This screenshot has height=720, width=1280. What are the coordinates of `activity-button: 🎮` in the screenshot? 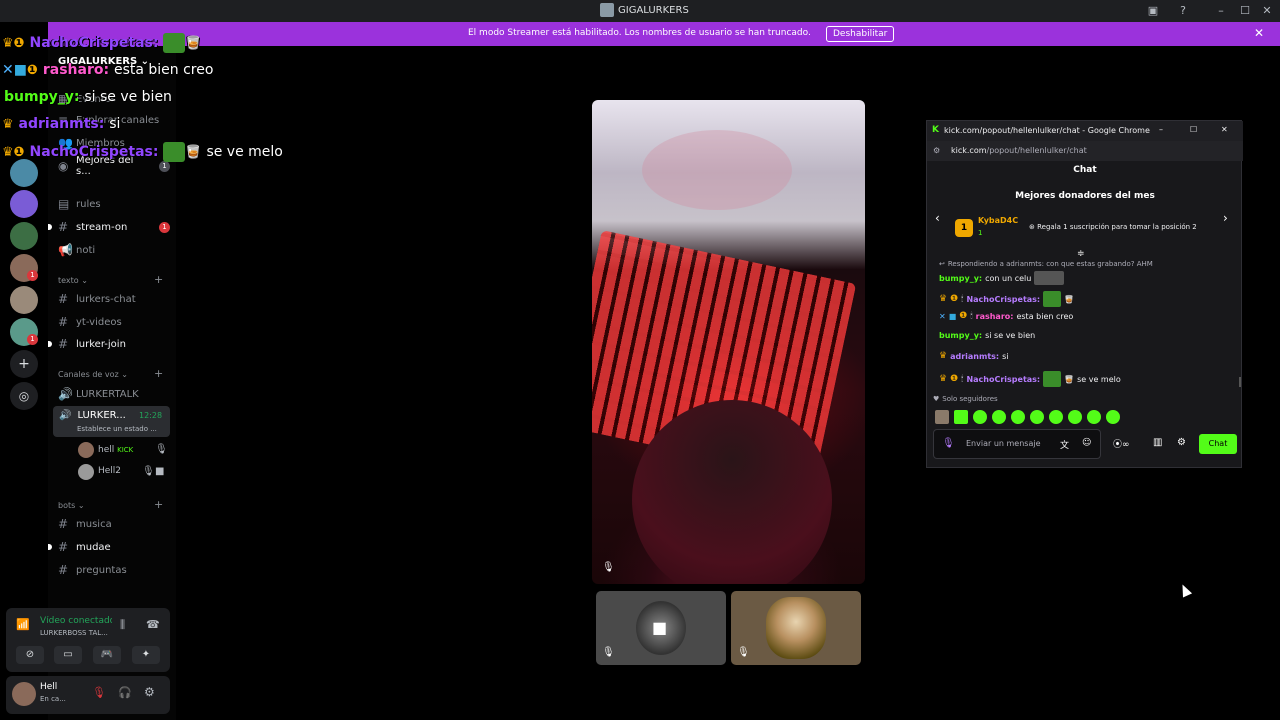 It's located at (107, 655).